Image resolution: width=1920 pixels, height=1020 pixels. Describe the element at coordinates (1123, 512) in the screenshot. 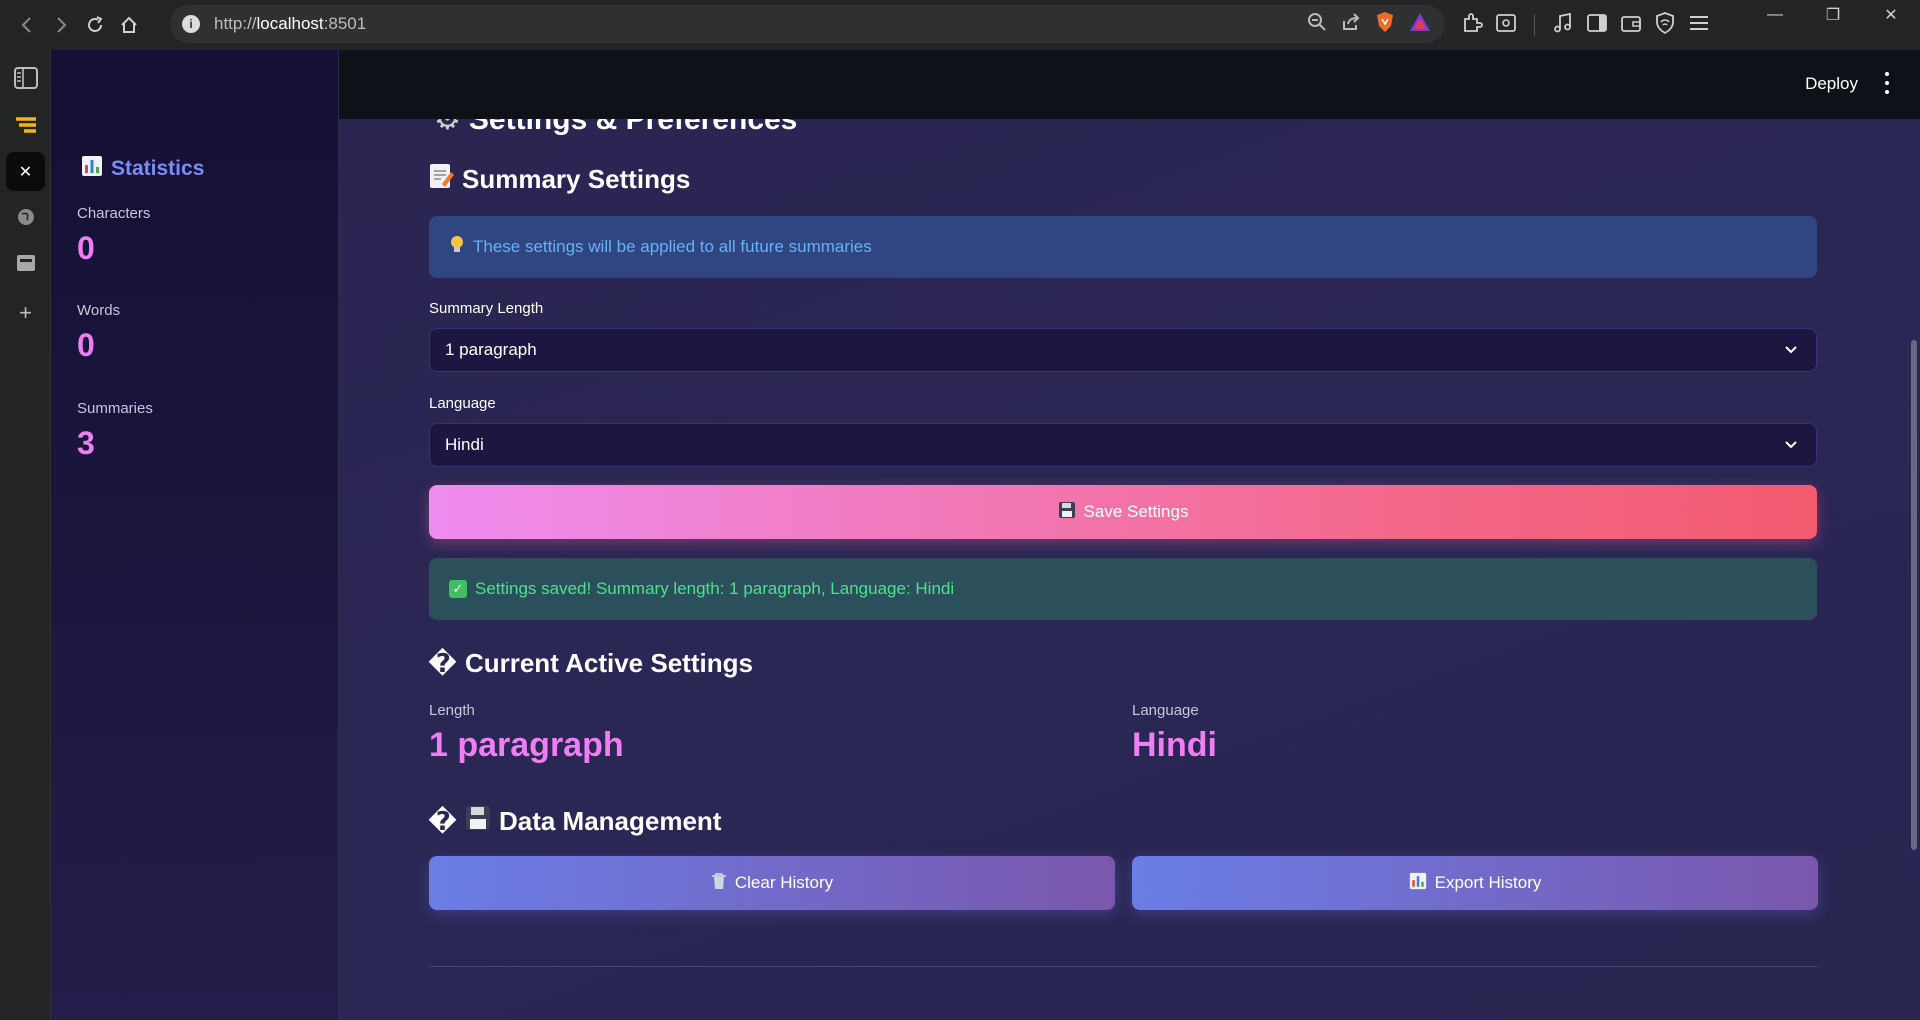

I see `save-settings-button: Save Settings` at that location.